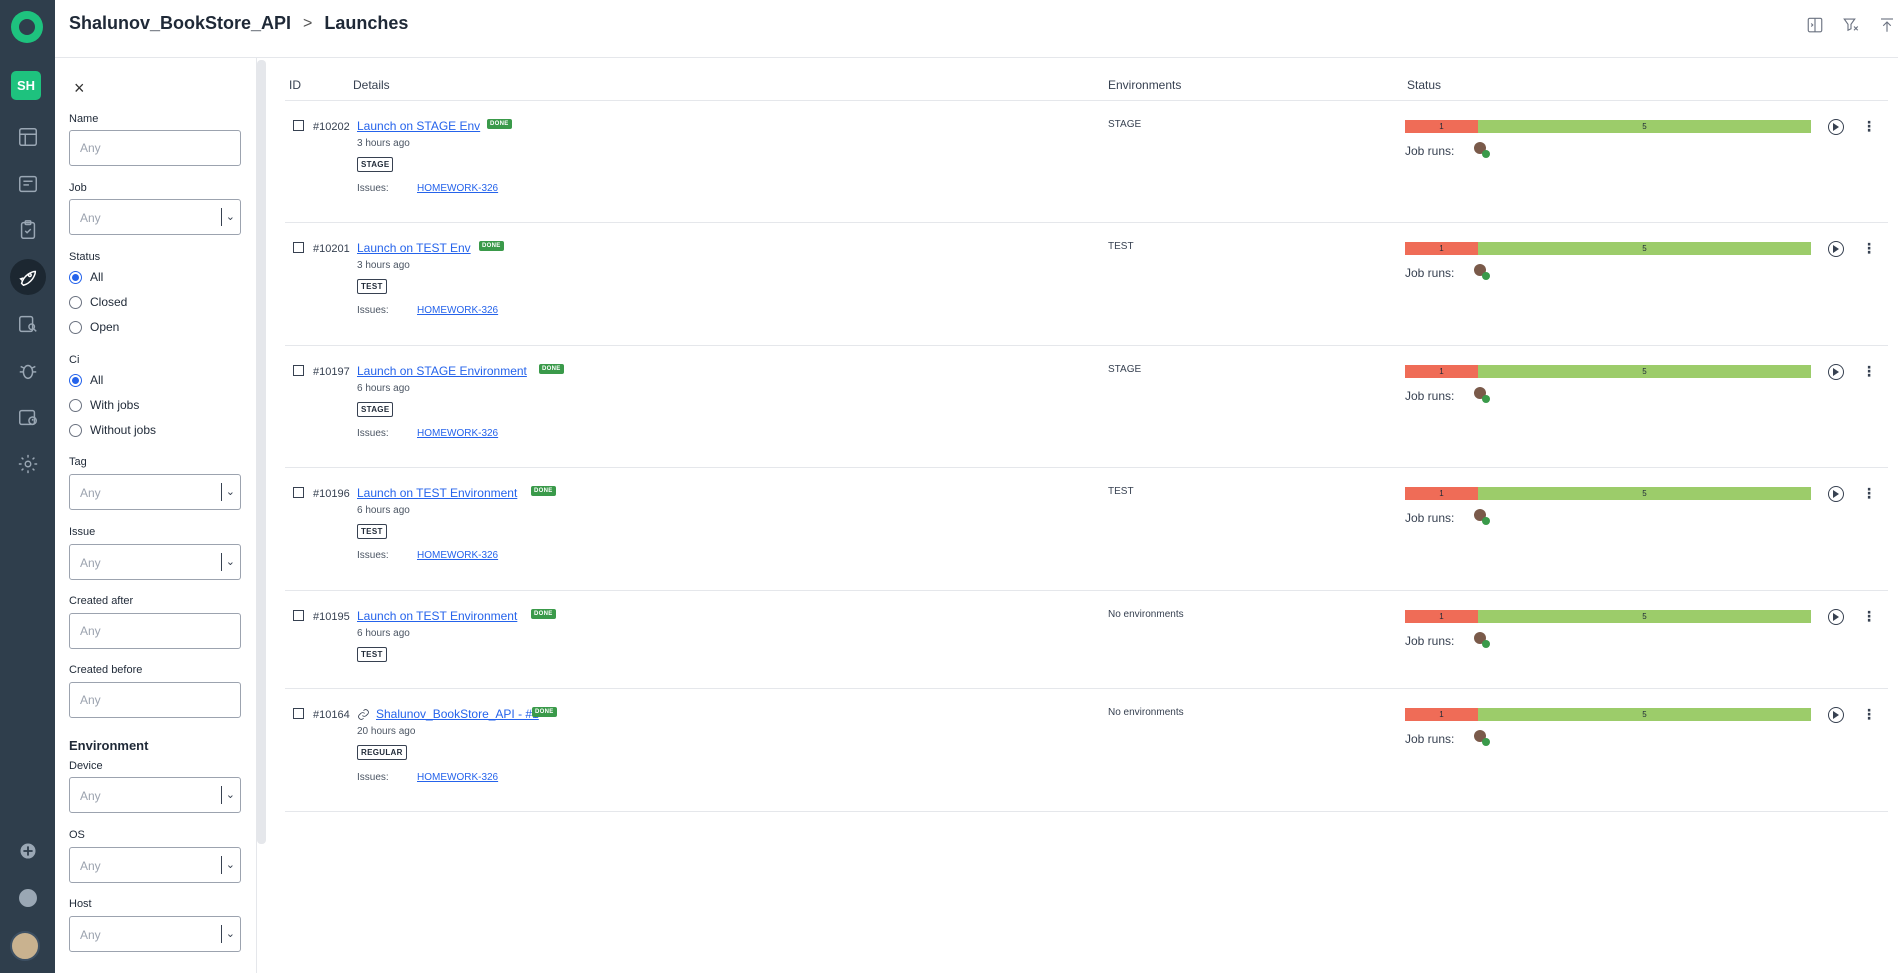 This screenshot has height=973, width=1898. I want to click on filter-scrollbar, so click(261, 452).